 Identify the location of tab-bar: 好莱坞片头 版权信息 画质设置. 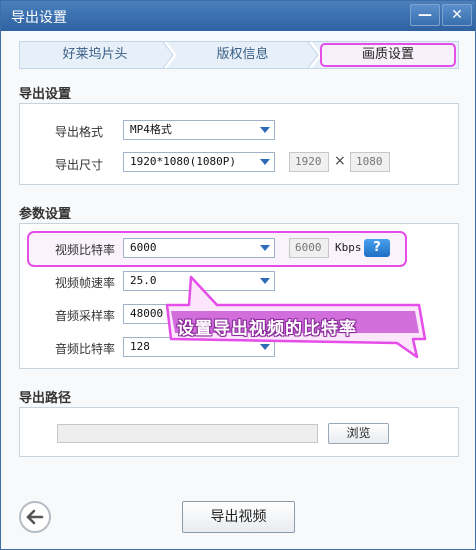
(239, 55).